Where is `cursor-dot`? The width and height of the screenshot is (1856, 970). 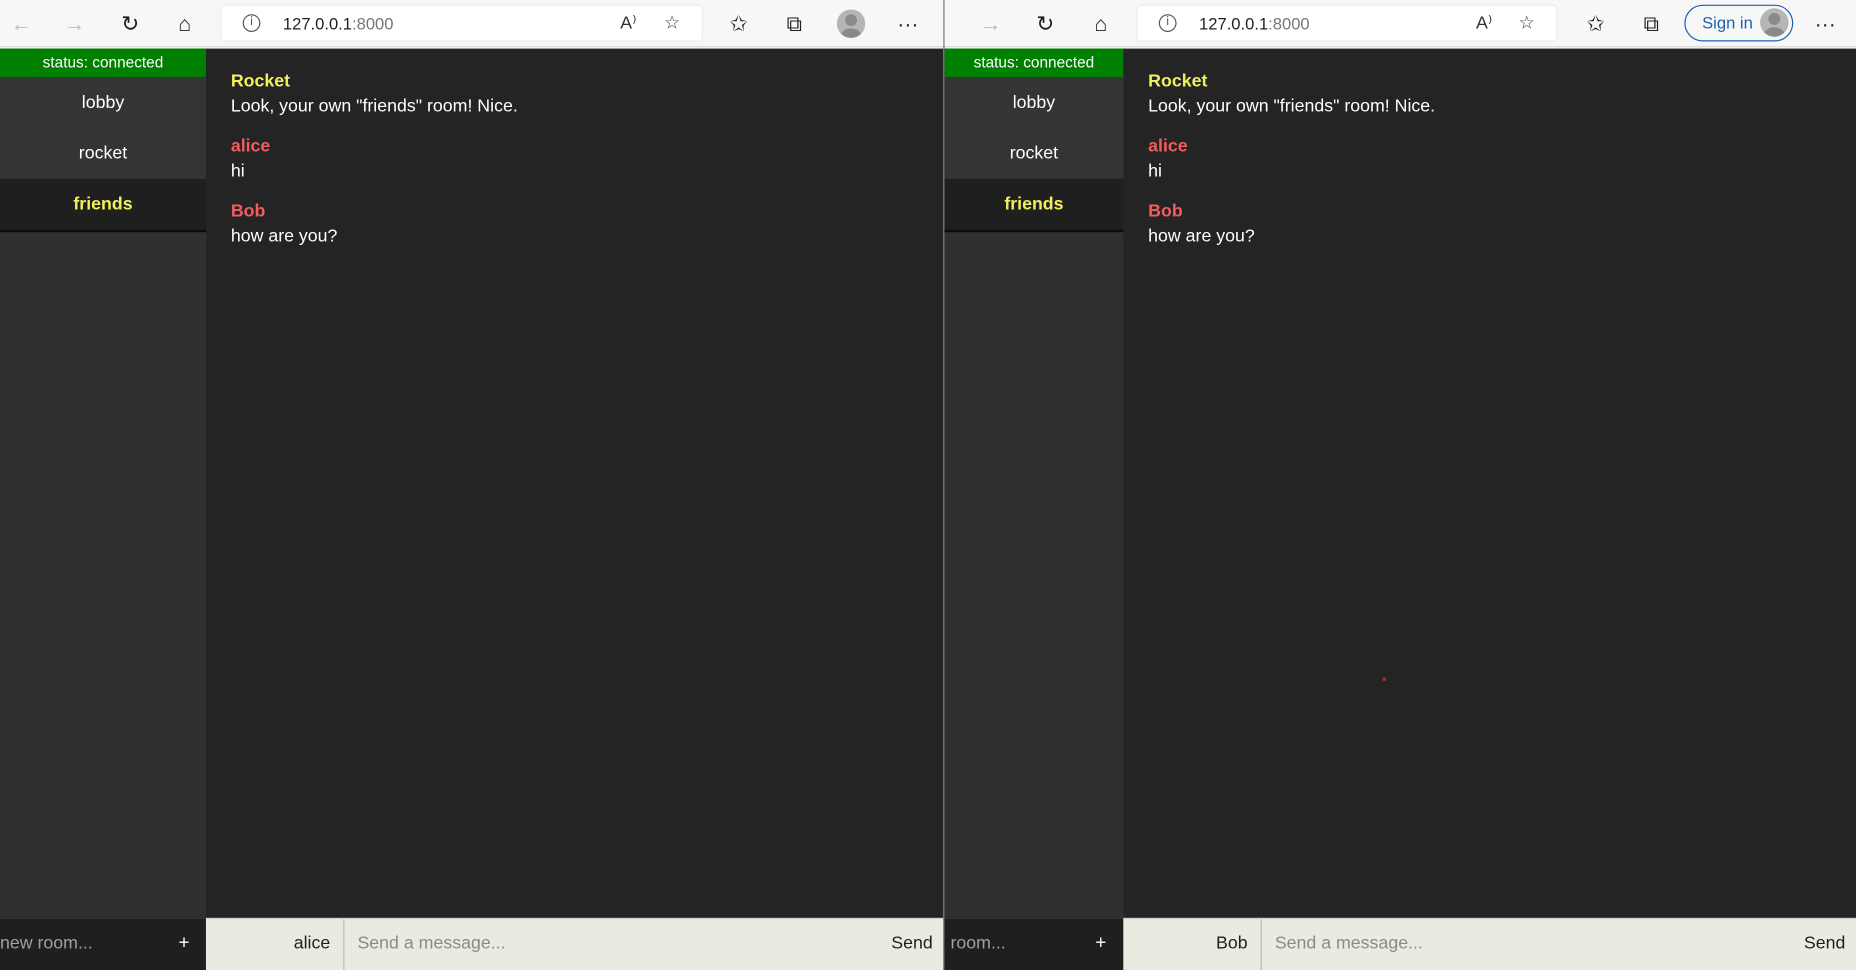
cursor-dot is located at coordinates (1384, 679).